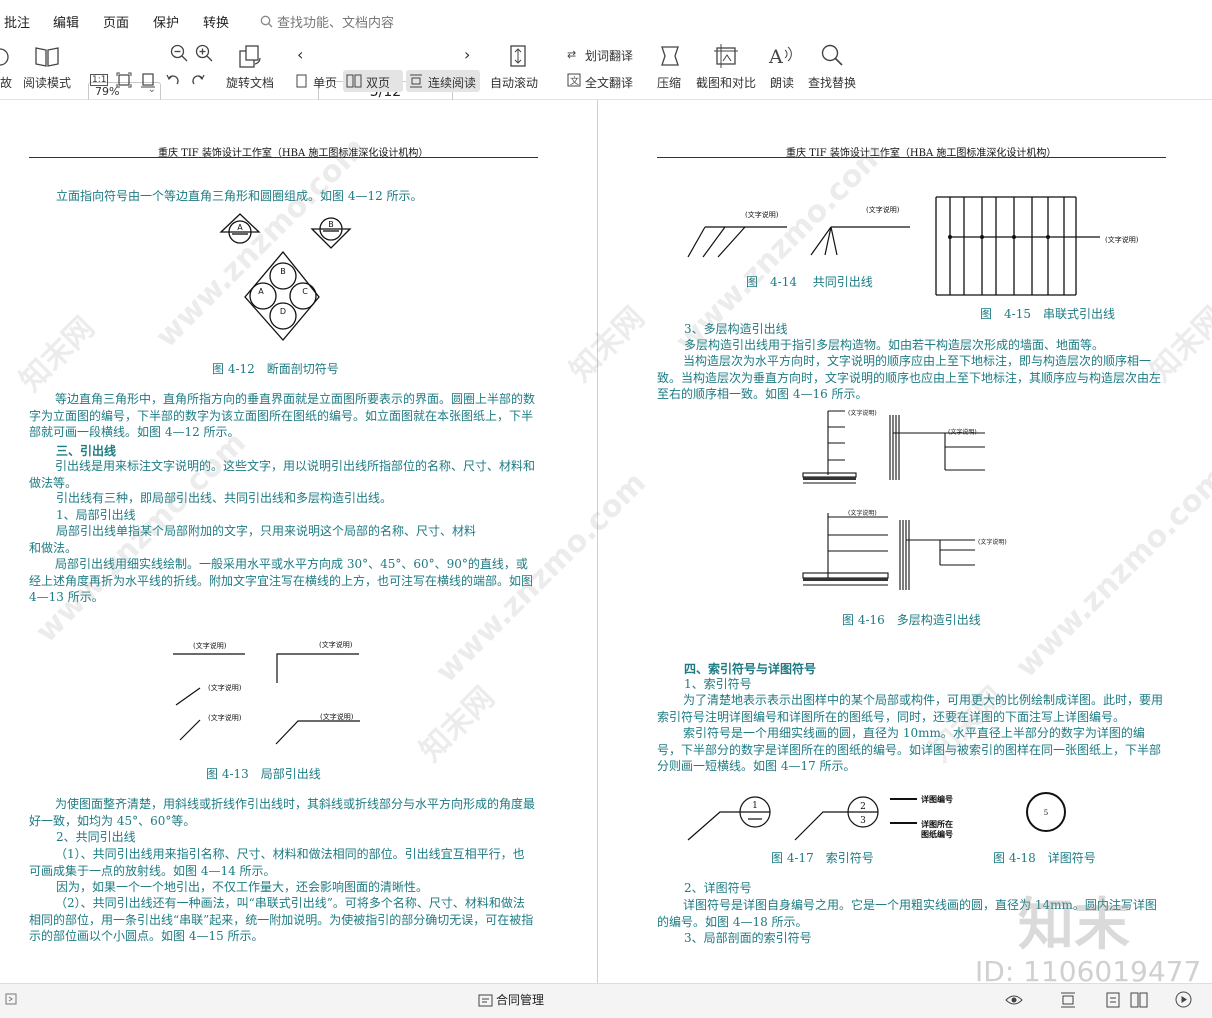 This screenshot has height=1018, width=1212. Describe the element at coordinates (1183, 999) in the screenshot. I see `play-icon` at that location.